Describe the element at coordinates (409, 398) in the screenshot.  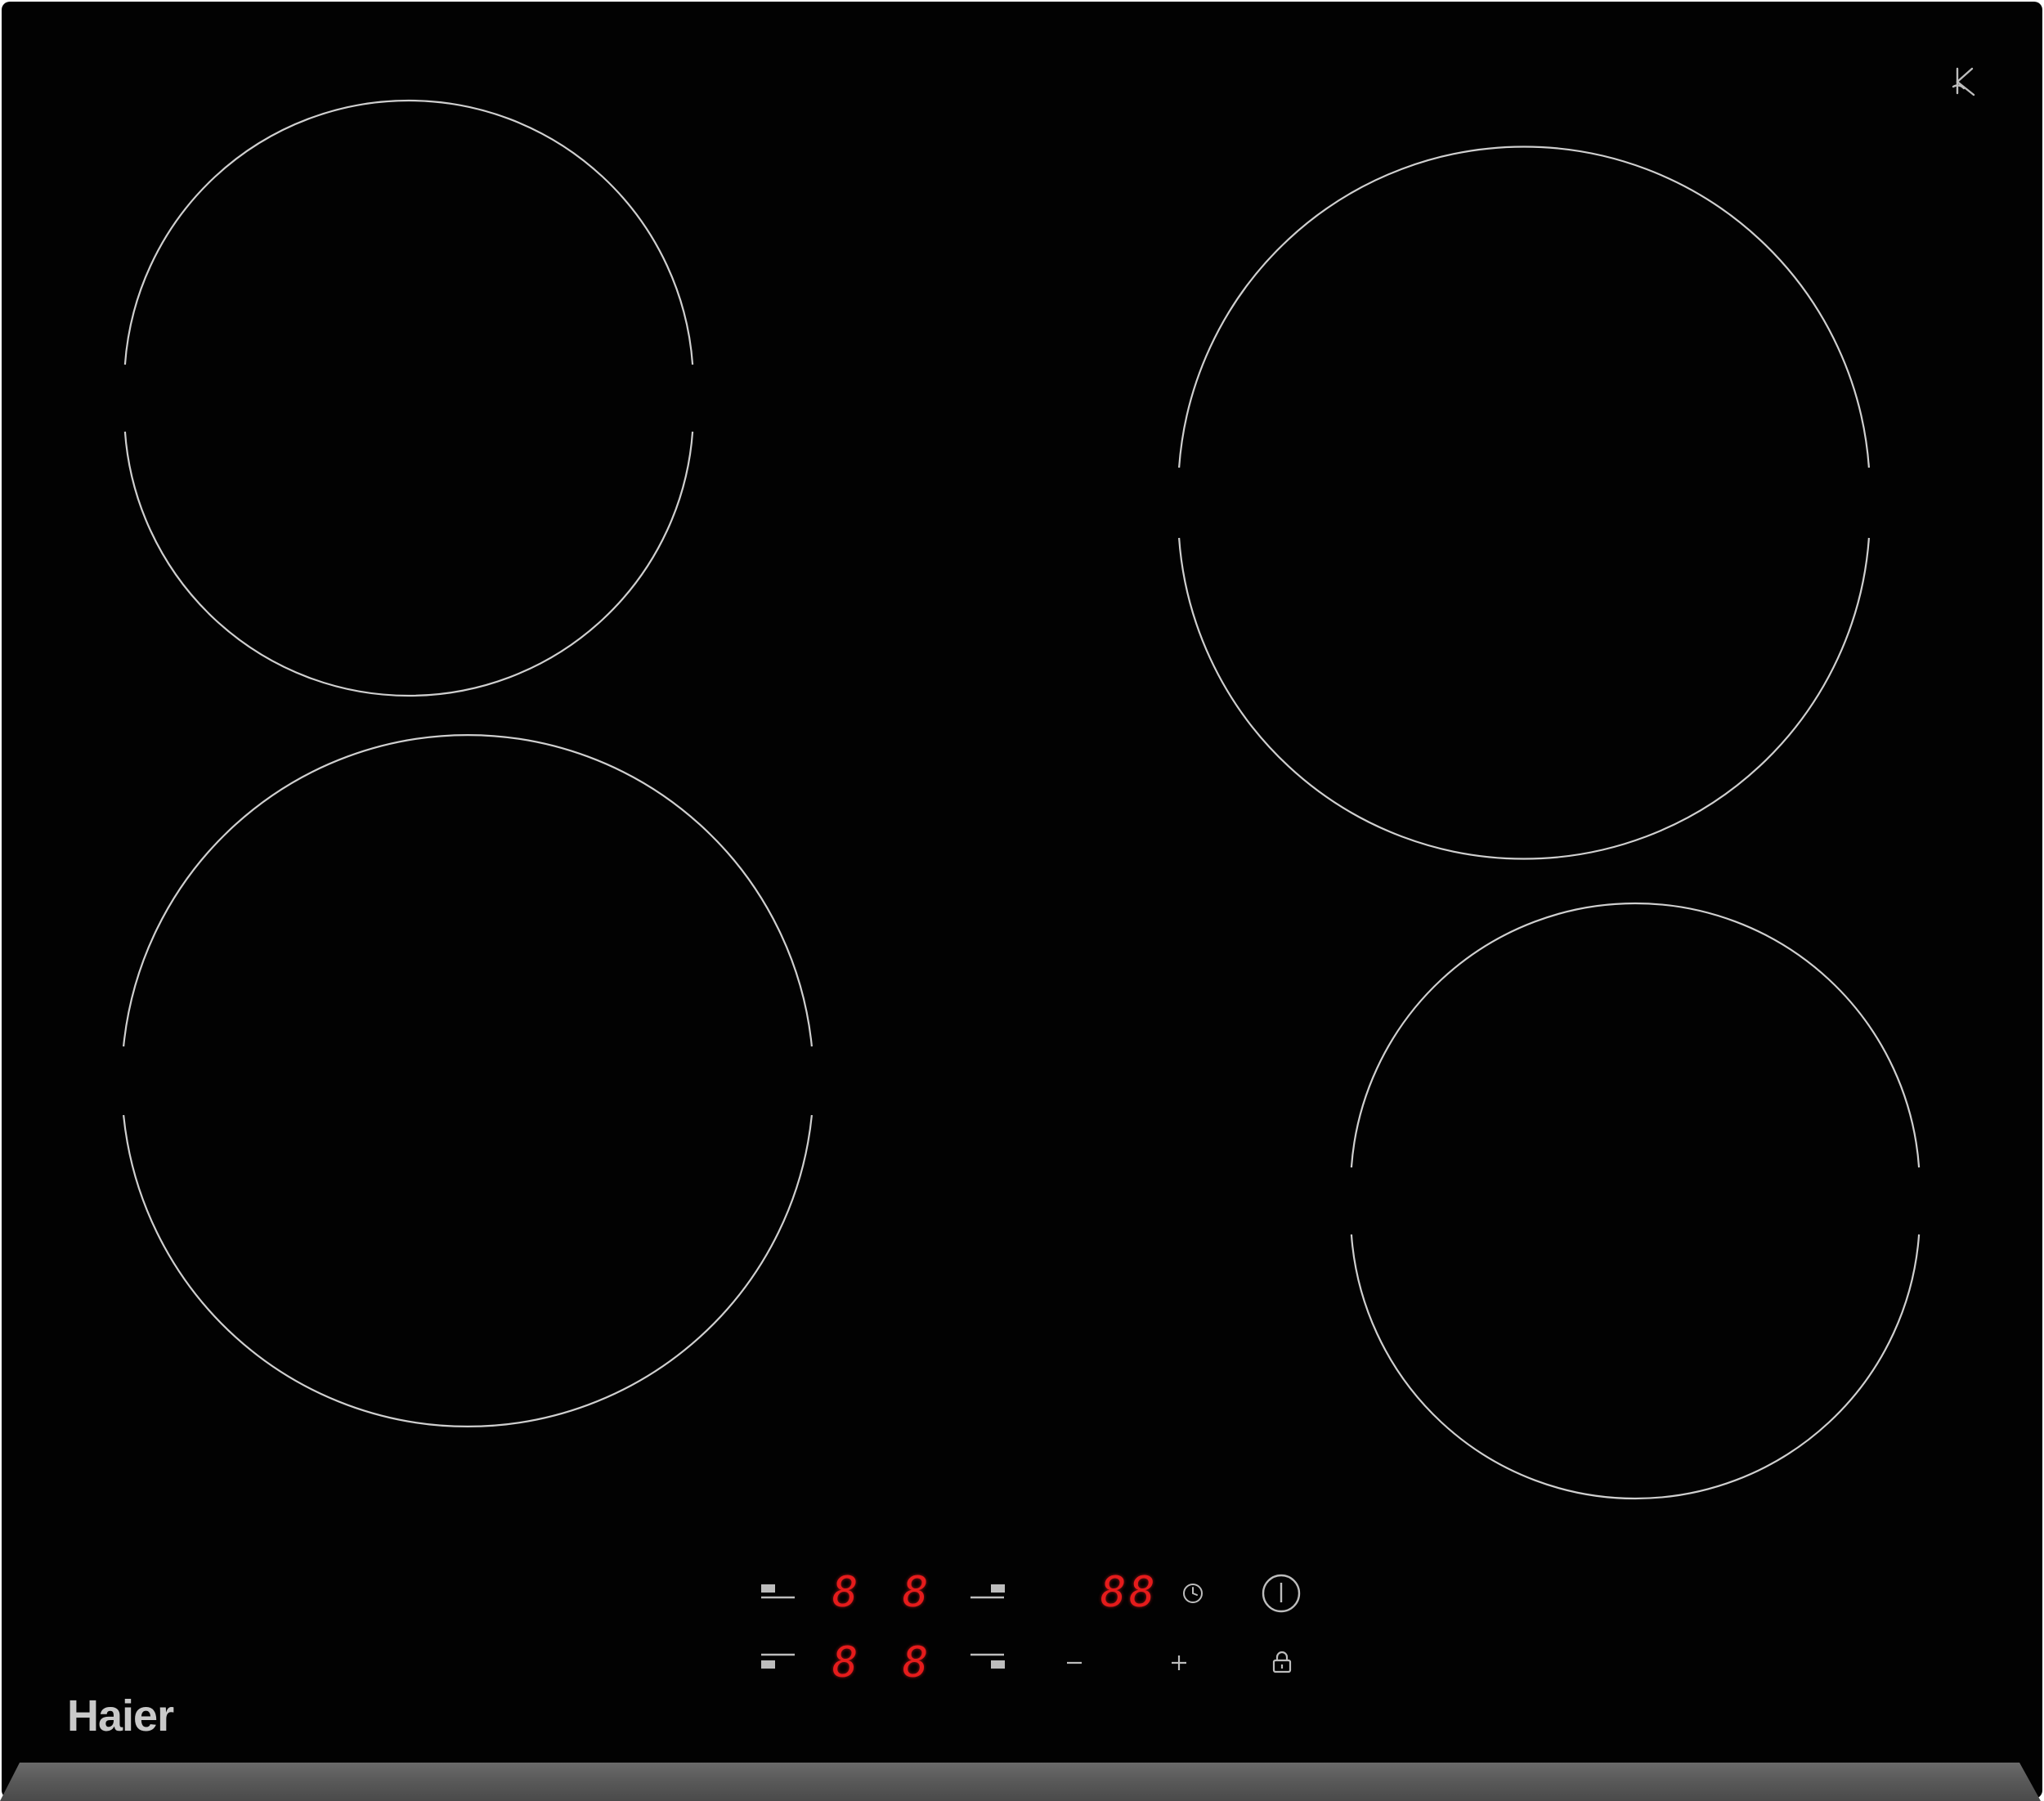
I see `cooking-zone-rear-left` at that location.